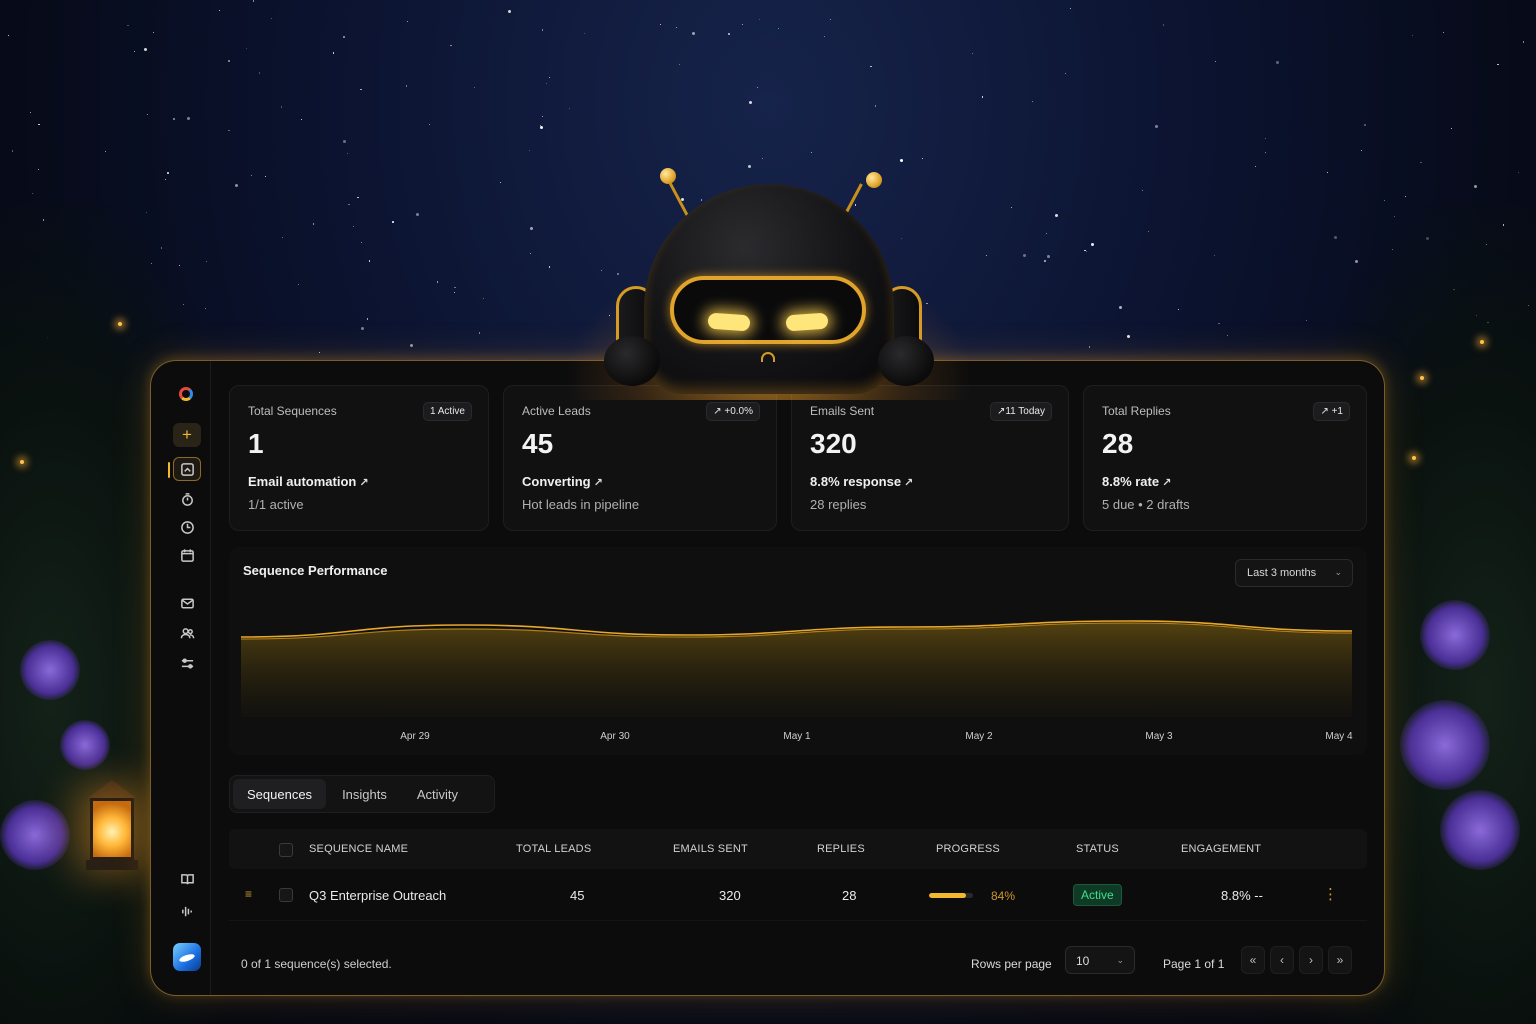 The image size is (1536, 1024). What do you see at coordinates (1340, 960) in the screenshot?
I see `last-page-button: »` at bounding box center [1340, 960].